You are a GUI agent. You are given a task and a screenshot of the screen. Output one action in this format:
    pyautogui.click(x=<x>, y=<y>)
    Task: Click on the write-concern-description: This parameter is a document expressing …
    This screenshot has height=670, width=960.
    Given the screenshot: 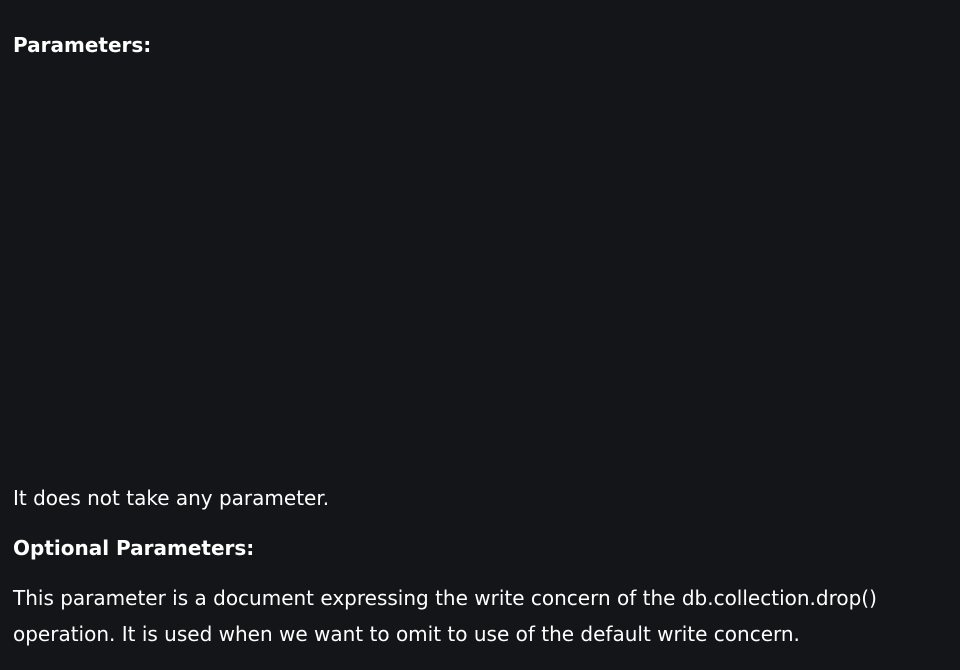 What is the action you would take?
    pyautogui.click(x=445, y=616)
    